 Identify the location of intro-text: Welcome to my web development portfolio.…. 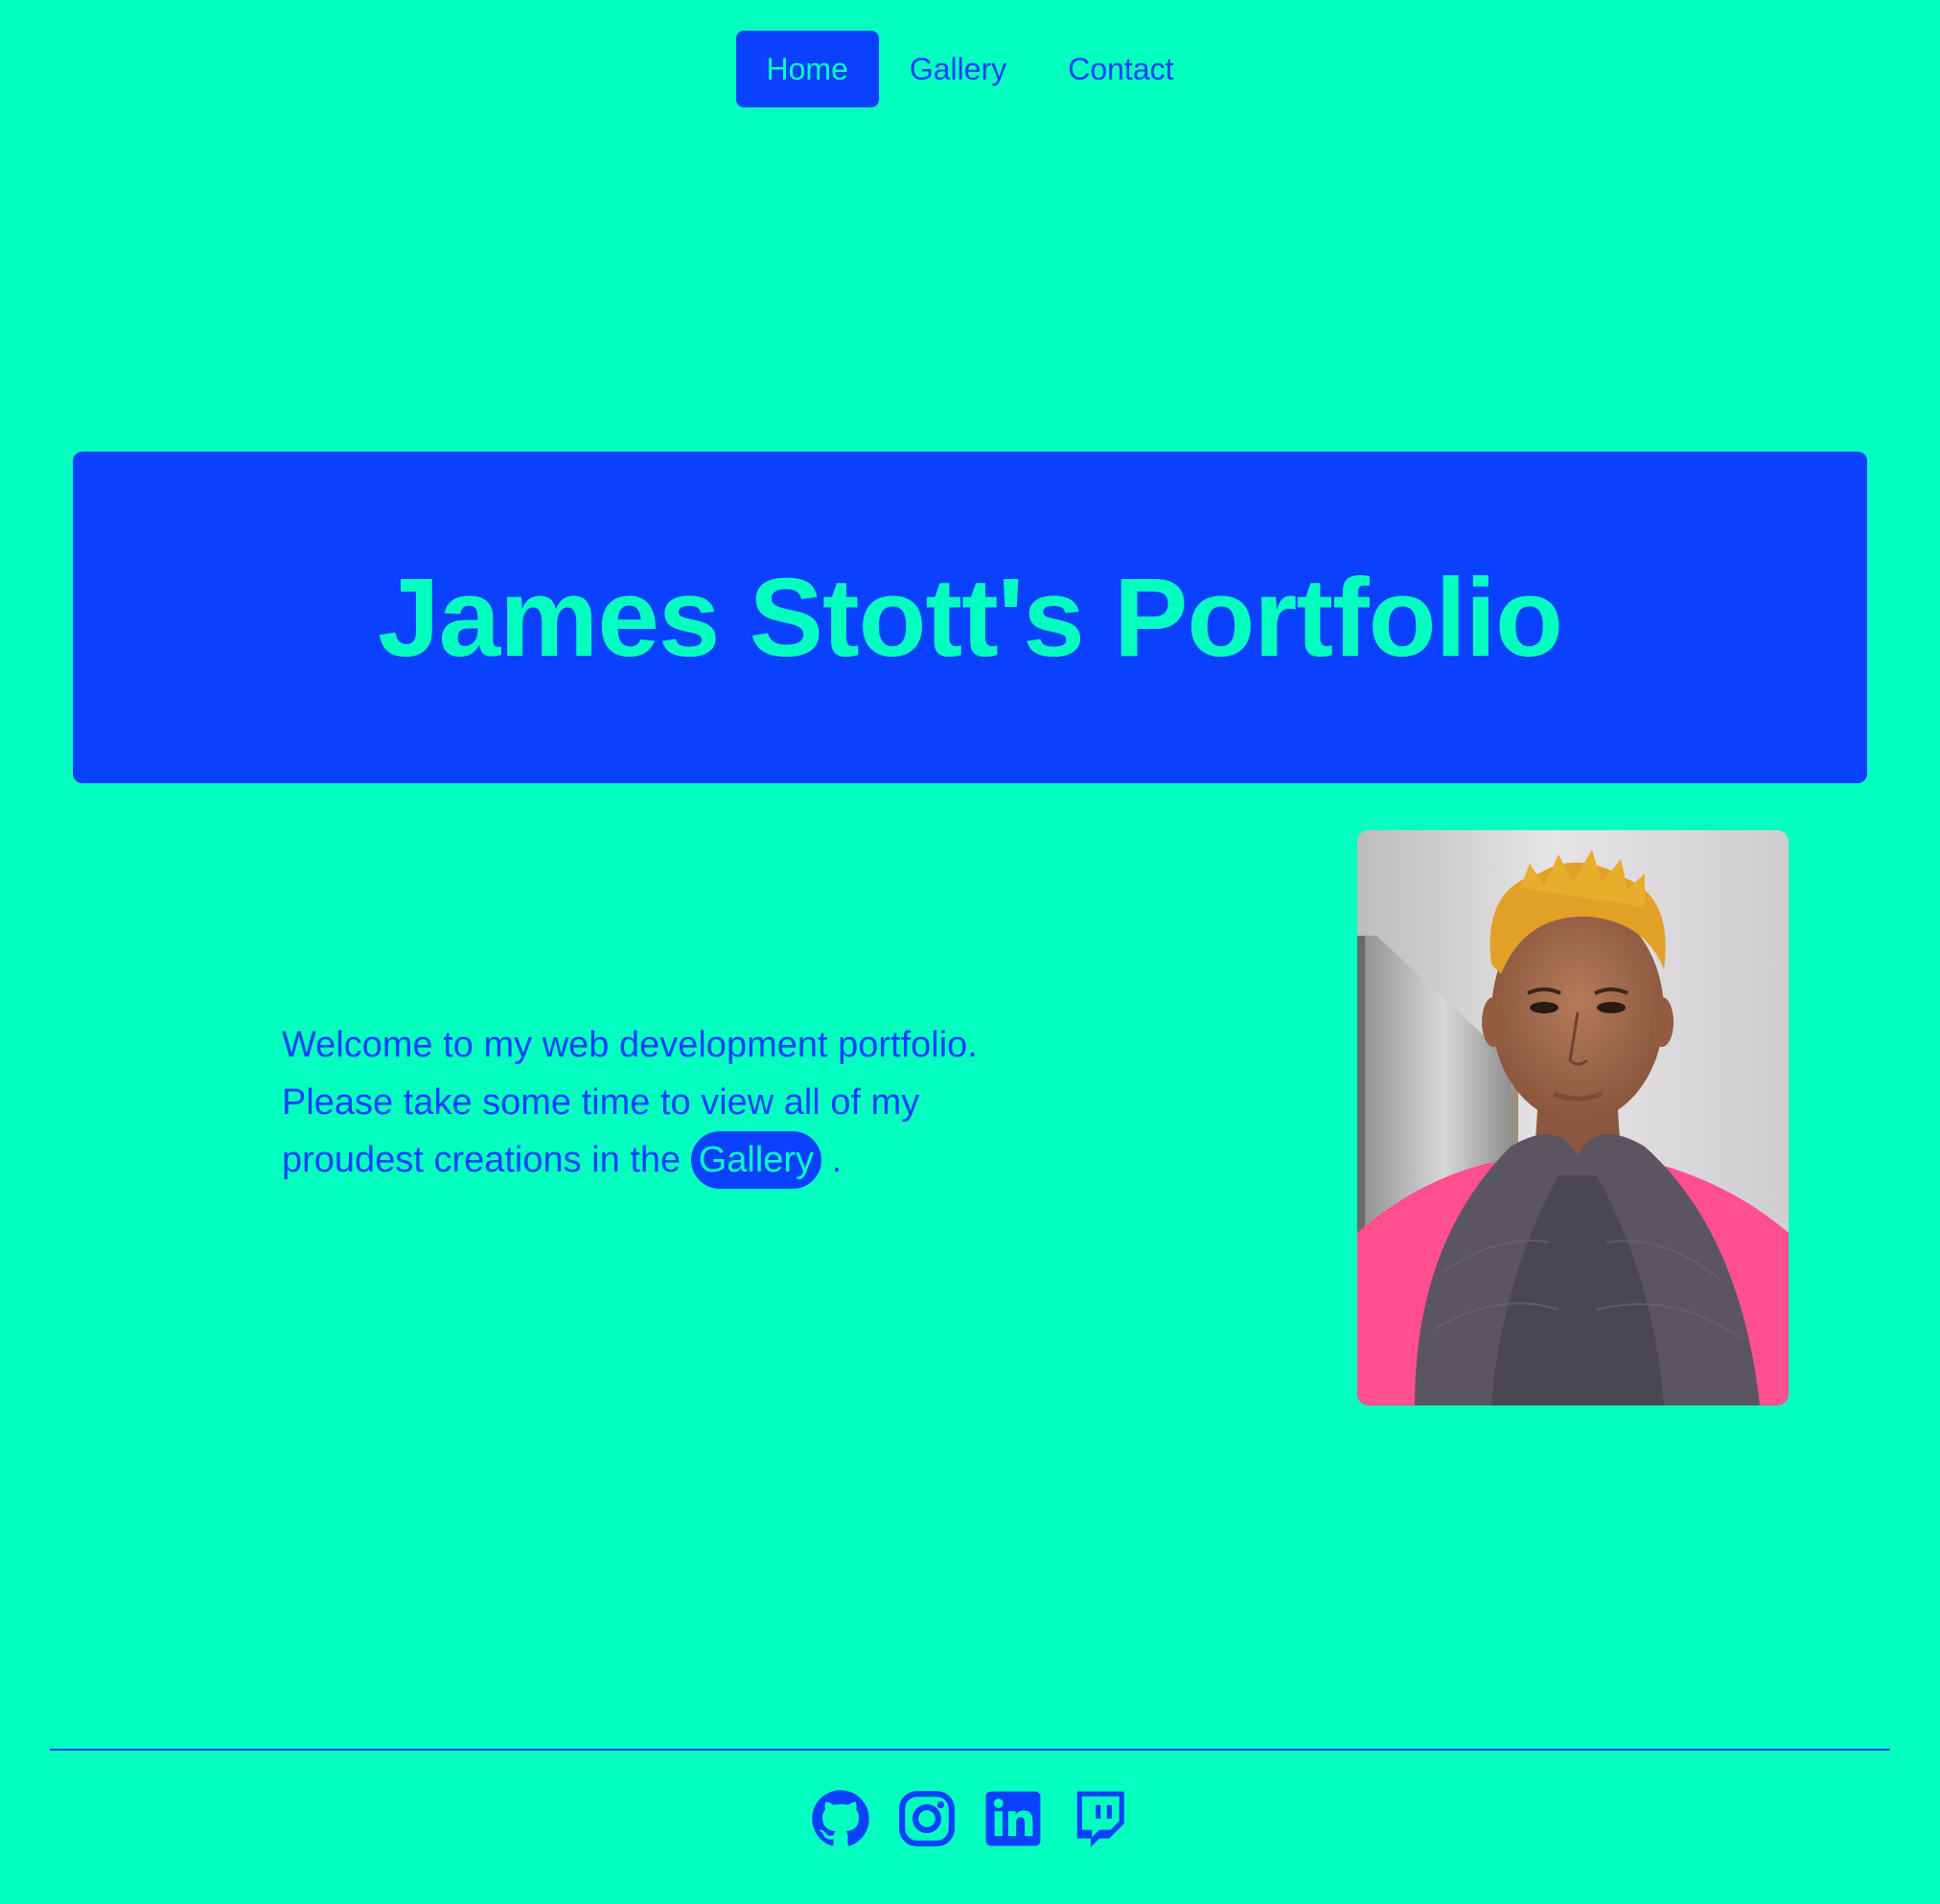
(630, 1103).